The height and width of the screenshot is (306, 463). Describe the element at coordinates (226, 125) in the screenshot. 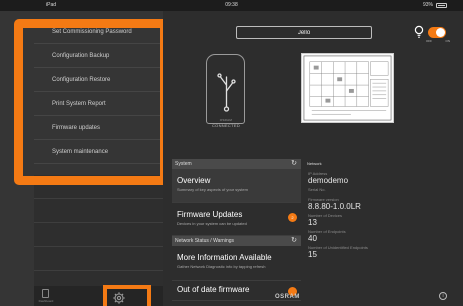

I see `device-status-label: CONNECTED` at that location.